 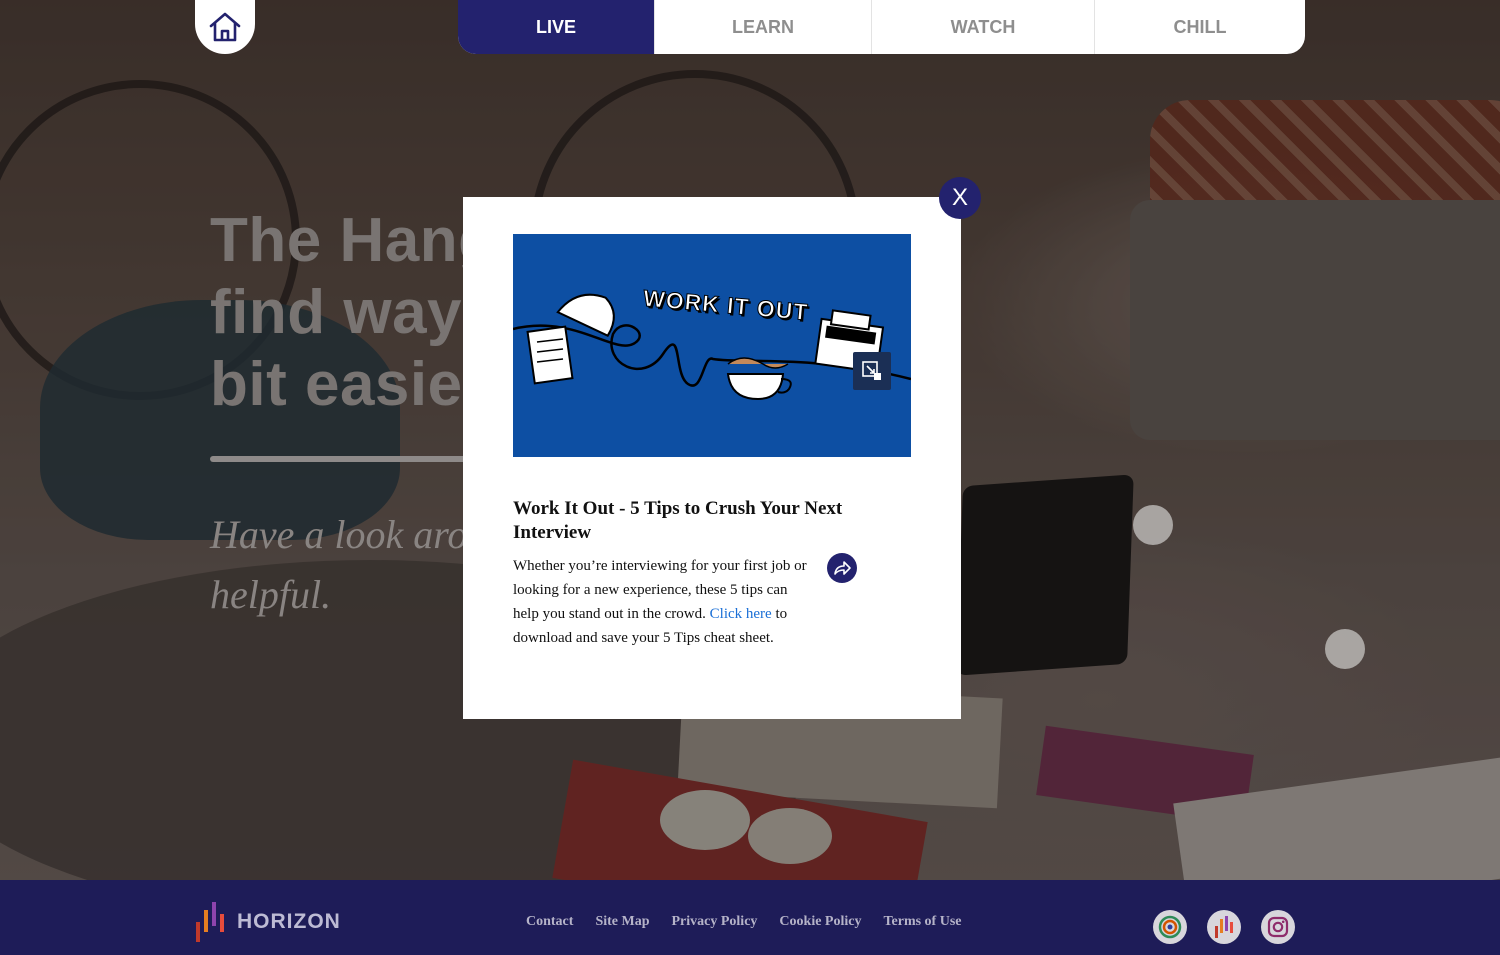 I want to click on tab-live: LIVE, so click(x=556, y=27).